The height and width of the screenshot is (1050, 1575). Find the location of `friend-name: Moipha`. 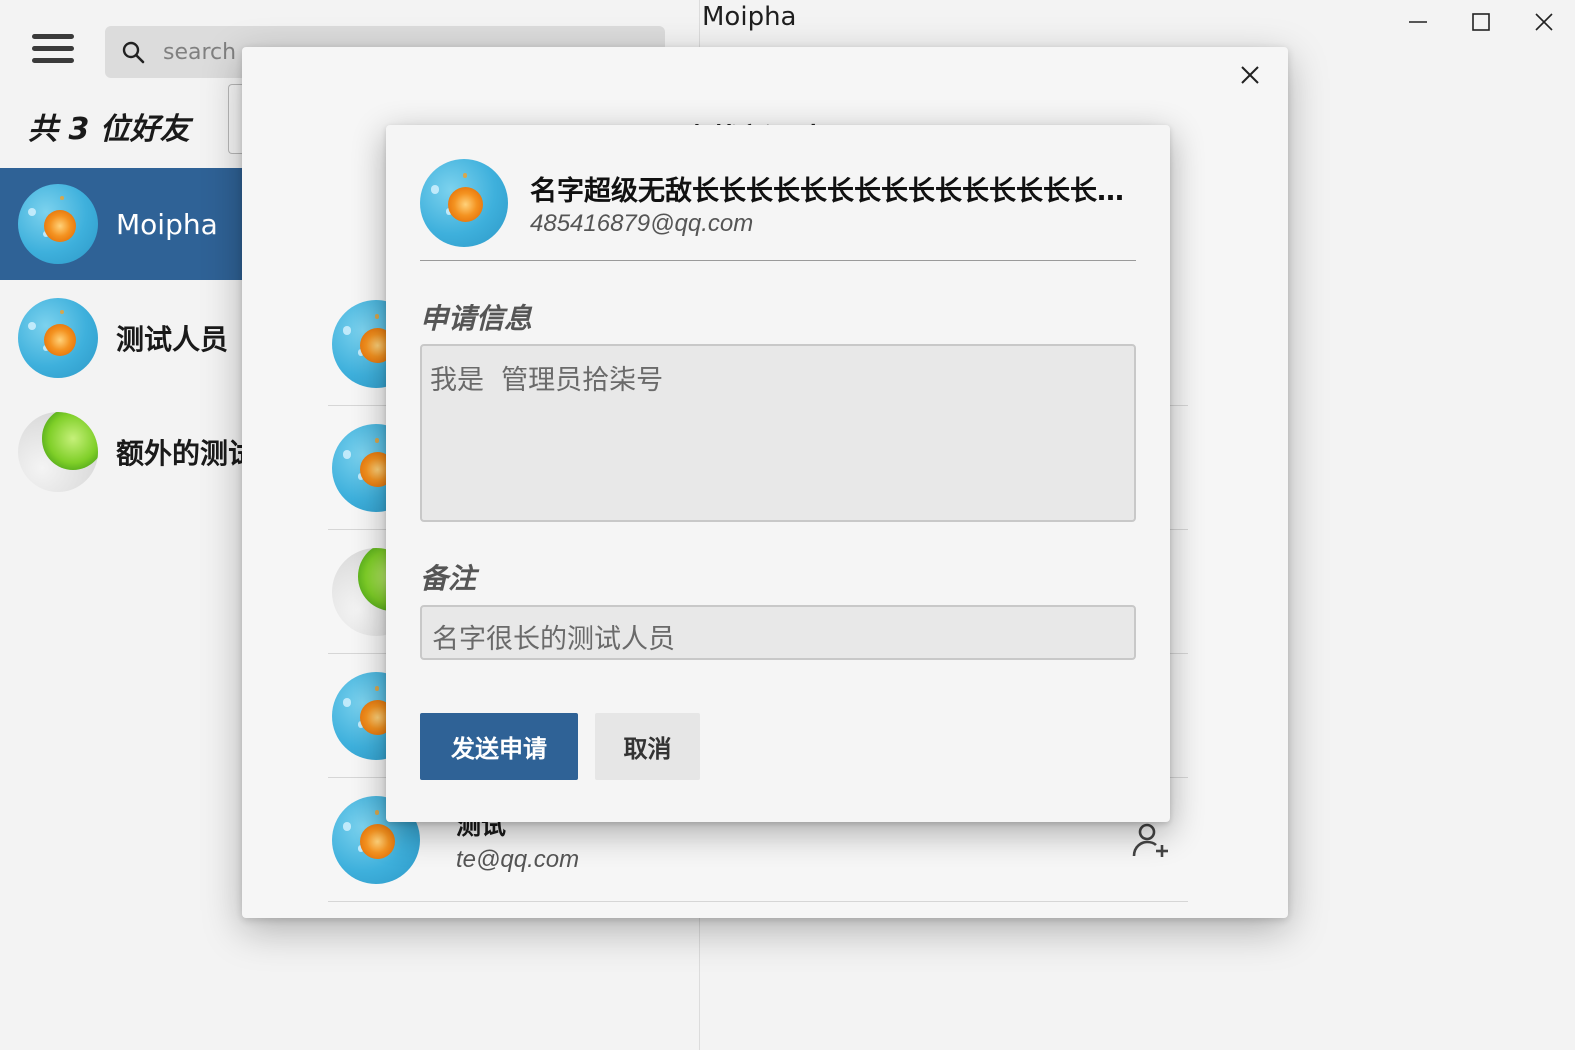

friend-name: Moipha is located at coordinates (167, 224).